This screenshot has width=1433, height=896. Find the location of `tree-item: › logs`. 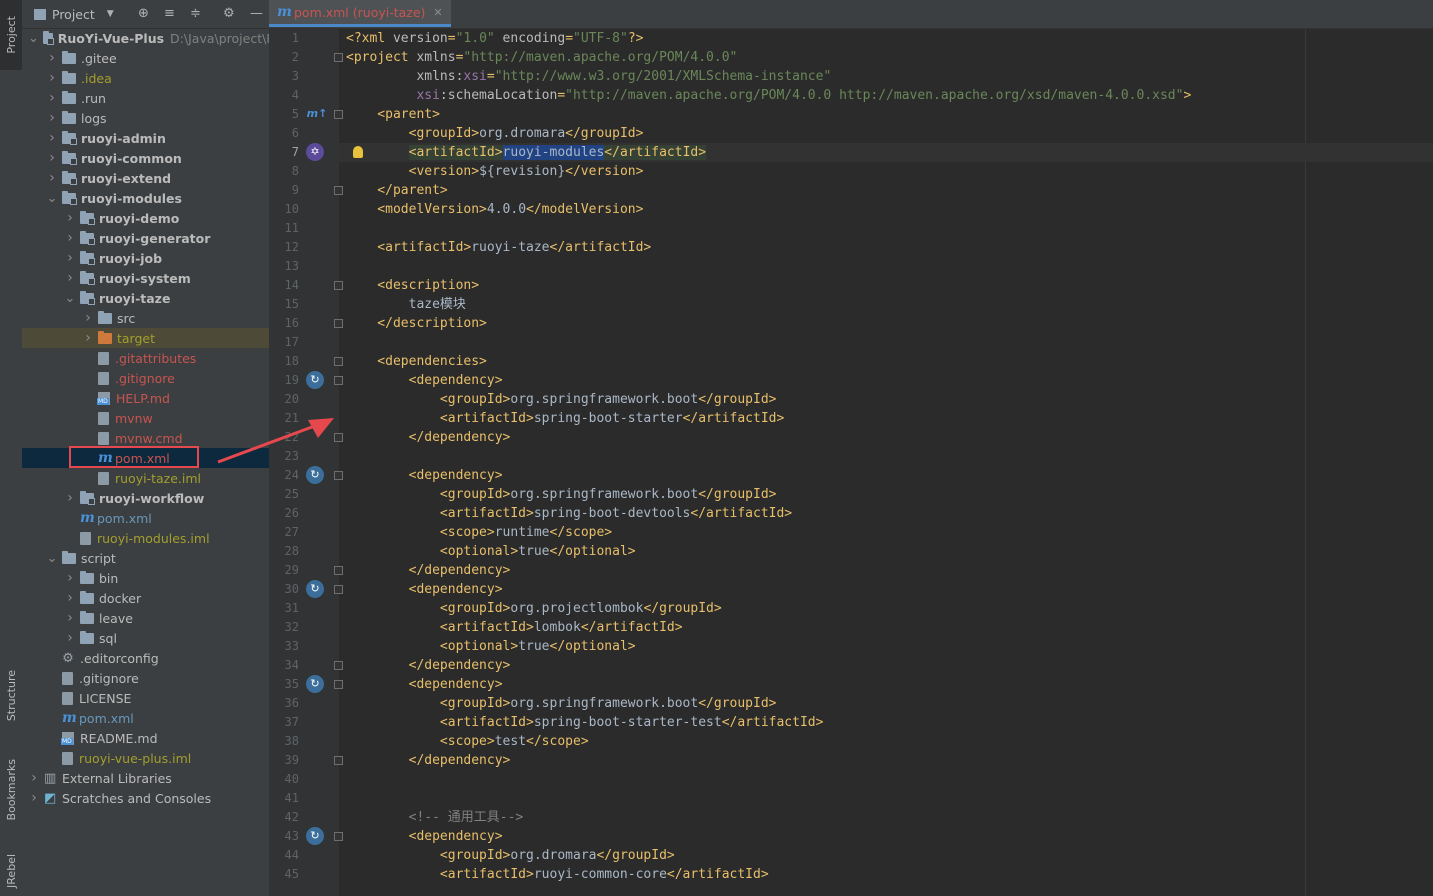

tree-item: › logs is located at coordinates (145, 118).